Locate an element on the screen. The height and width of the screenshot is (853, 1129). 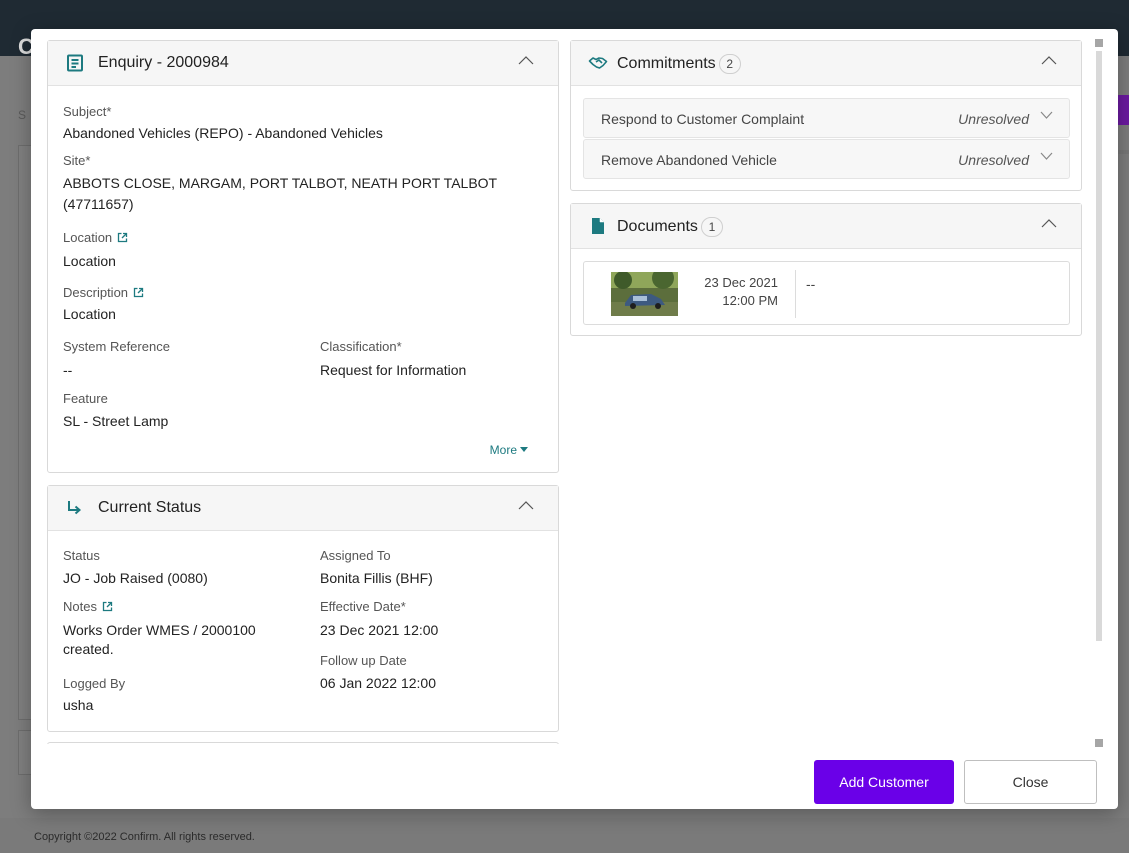
divider is located at coordinates (795, 294).